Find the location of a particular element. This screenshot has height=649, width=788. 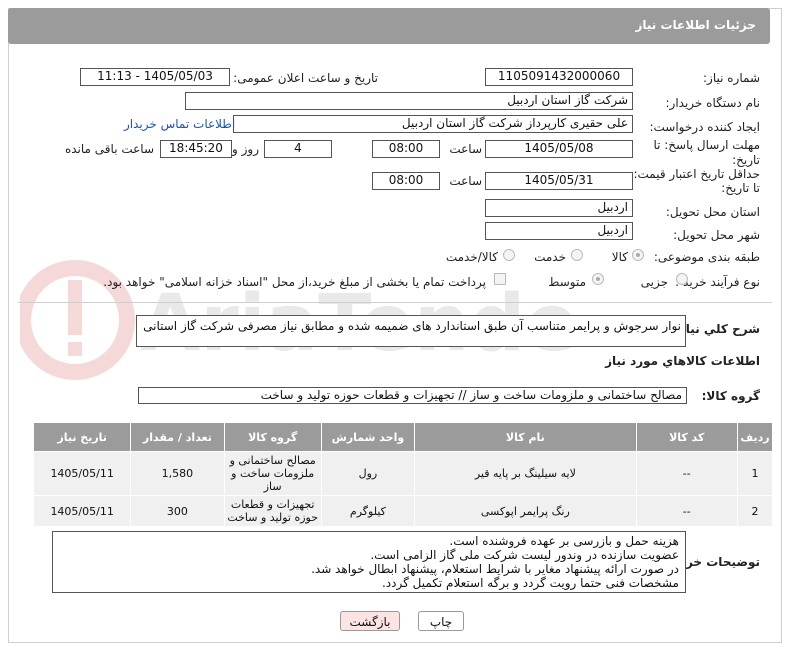

category-label: طبقه بندی موضوعی: is located at coordinates (706, 257).